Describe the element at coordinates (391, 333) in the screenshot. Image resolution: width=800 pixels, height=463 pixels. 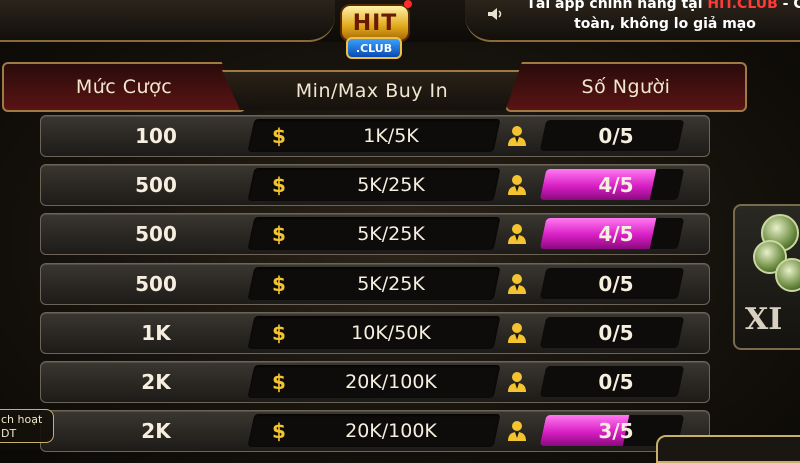
I see `buyin-value: 10K/50K` at that location.